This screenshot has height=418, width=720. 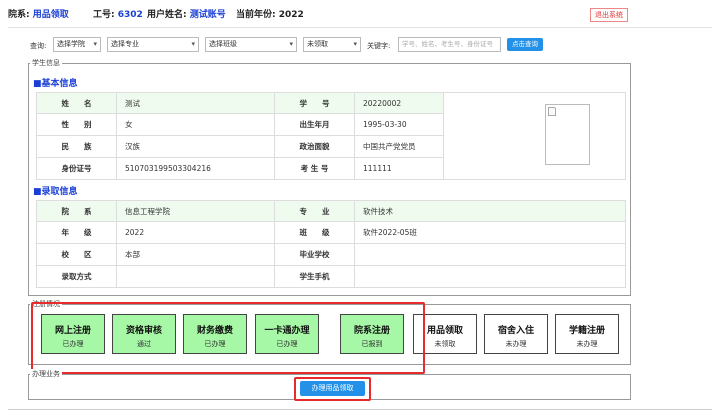 What do you see at coordinates (207, 15) in the screenshot?
I see `username-value: 测试账号` at bounding box center [207, 15].